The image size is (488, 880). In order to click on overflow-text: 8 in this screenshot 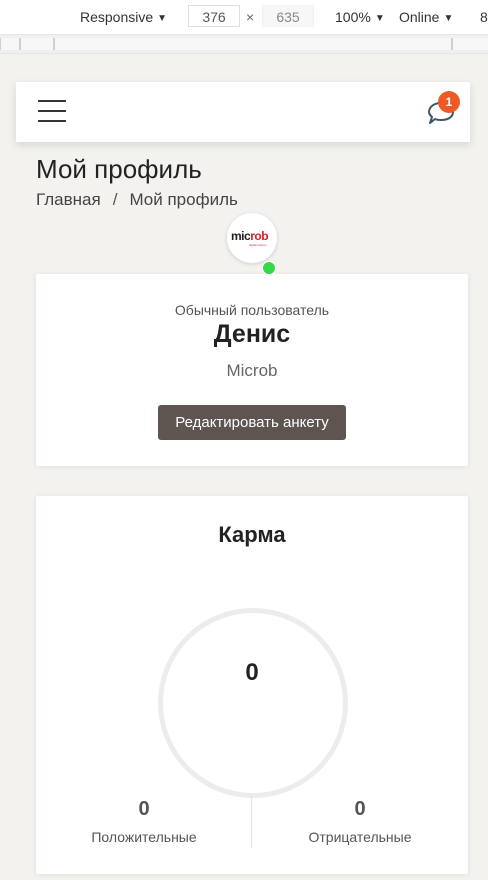, I will do `click(484, 17)`.